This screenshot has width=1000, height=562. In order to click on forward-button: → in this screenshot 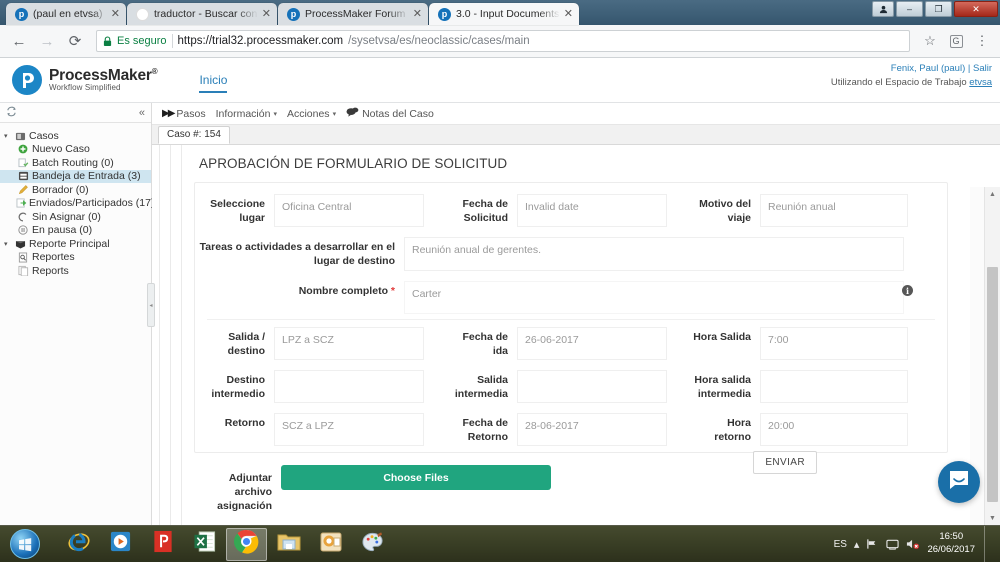, I will do `click(47, 41)`.